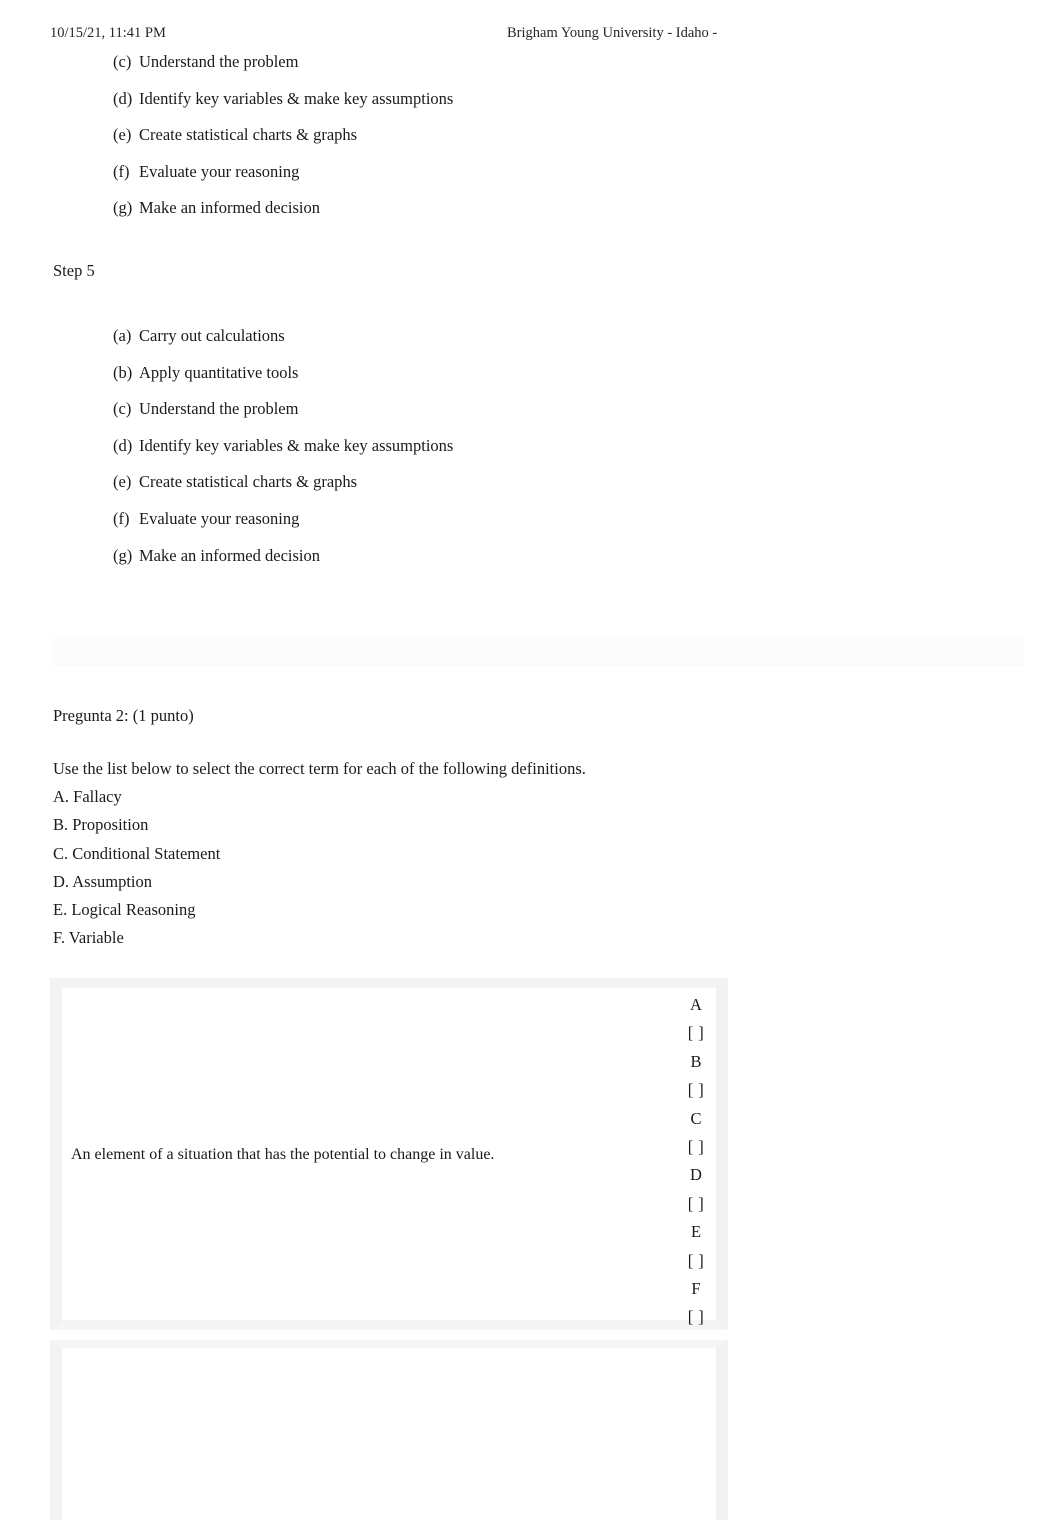 This screenshot has width=1062, height=1520. What do you see at coordinates (696, 1118) in the screenshot?
I see `choice-letter: C` at bounding box center [696, 1118].